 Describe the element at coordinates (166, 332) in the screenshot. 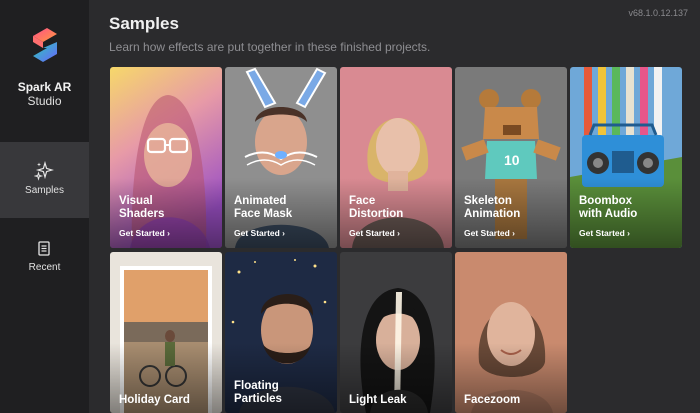

I see `sample-card-holiday-card: Holiday Card` at that location.